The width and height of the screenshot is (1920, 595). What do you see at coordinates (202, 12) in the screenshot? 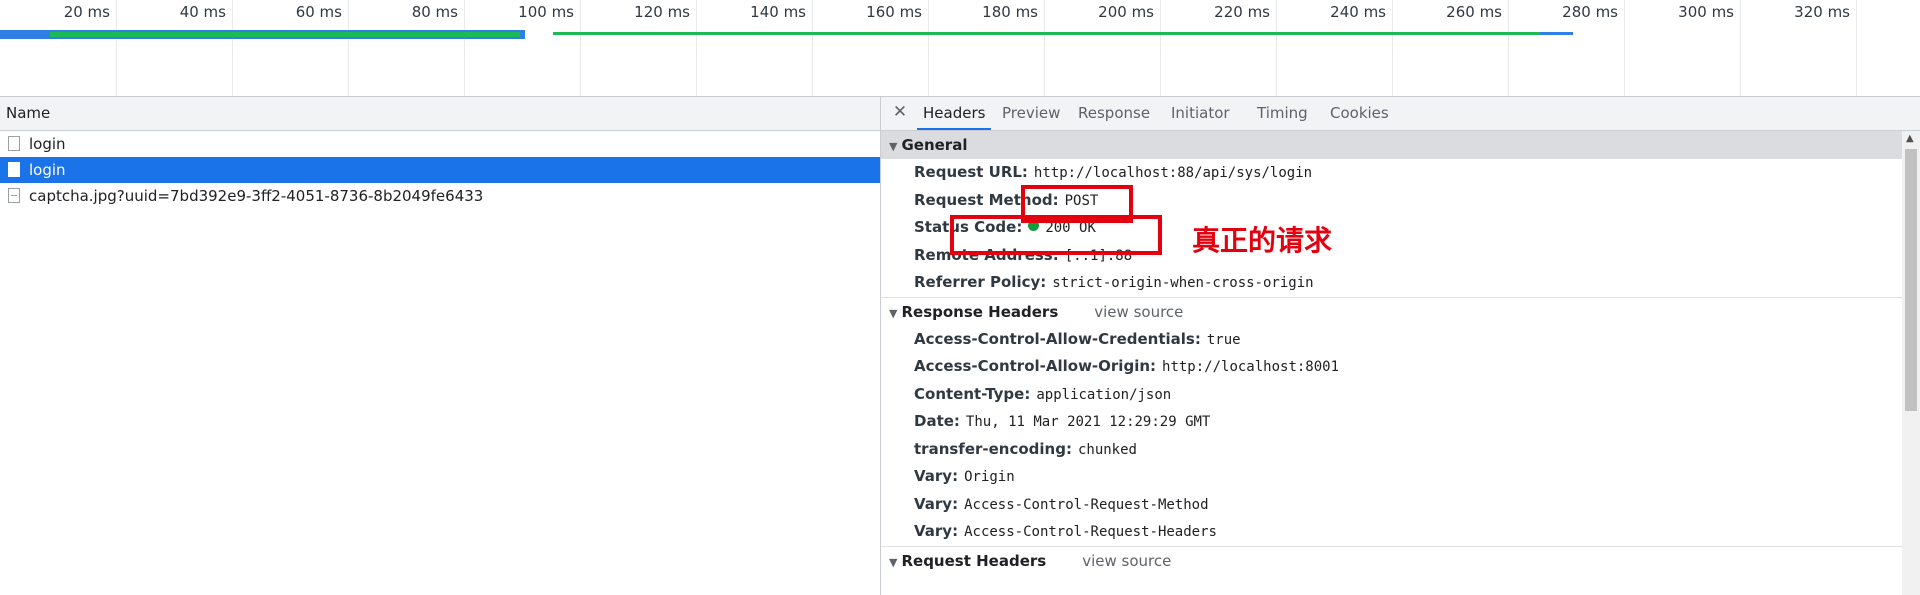
I see `timeline-tick-label: 40 ms` at bounding box center [202, 12].